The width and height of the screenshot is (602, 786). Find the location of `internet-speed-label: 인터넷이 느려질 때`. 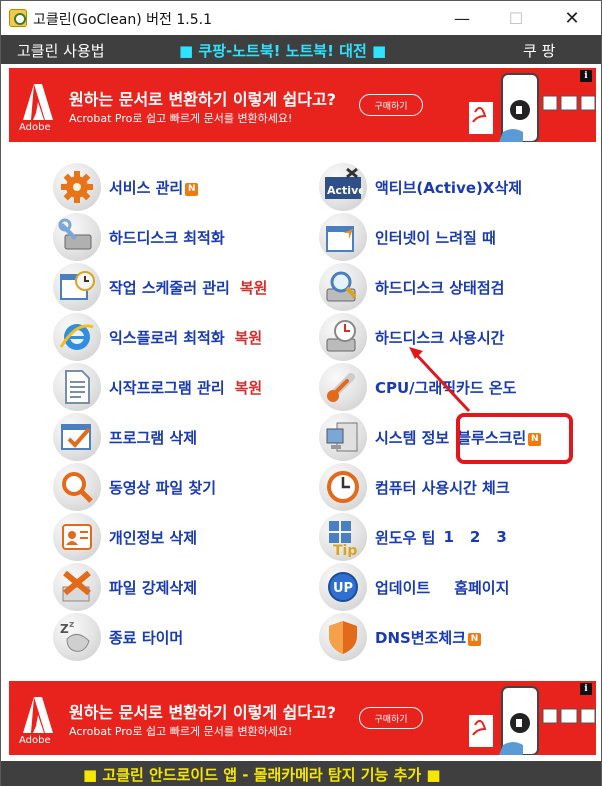

internet-speed-label: 인터넷이 느려질 때 is located at coordinates (435, 237).